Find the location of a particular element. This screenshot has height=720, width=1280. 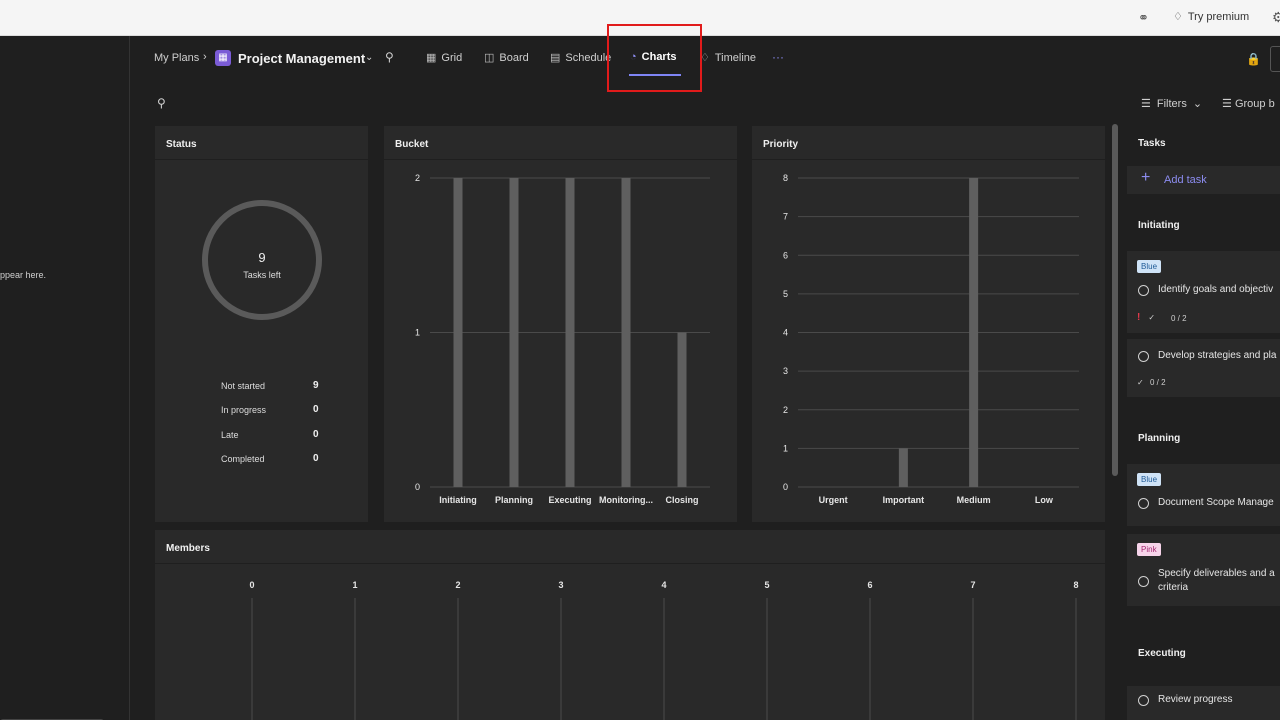

x-tick-label: Initiating is located at coordinates (458, 500).